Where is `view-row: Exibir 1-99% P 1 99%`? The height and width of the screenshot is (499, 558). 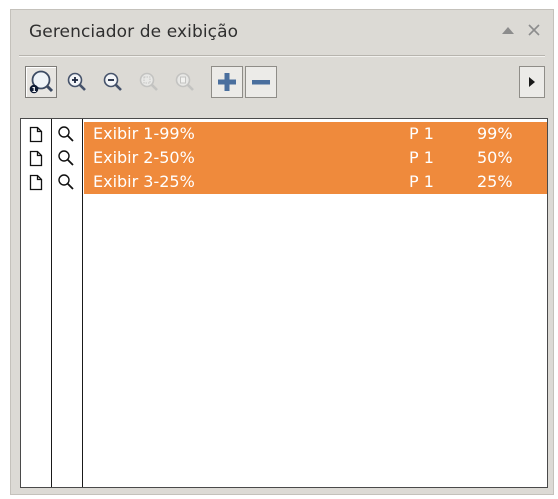 view-row: Exibir 1-99% P 1 99% is located at coordinates (284, 134).